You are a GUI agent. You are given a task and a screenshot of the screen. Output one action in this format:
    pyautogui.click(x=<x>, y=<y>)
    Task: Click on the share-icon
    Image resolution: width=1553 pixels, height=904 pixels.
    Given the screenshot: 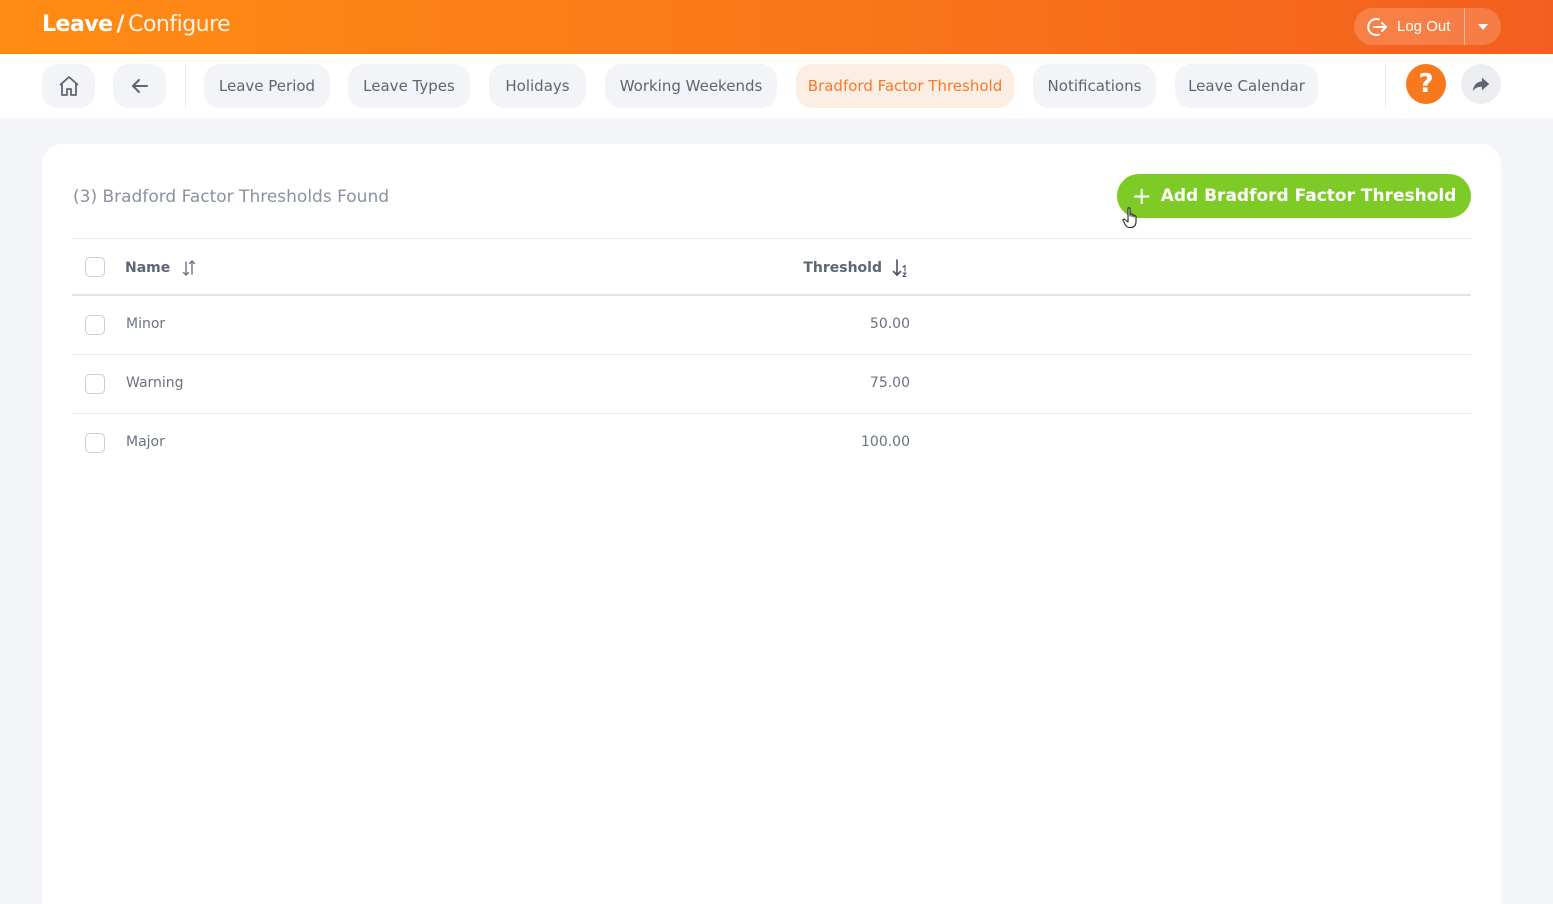 What is the action you would take?
    pyautogui.click(x=1481, y=84)
    